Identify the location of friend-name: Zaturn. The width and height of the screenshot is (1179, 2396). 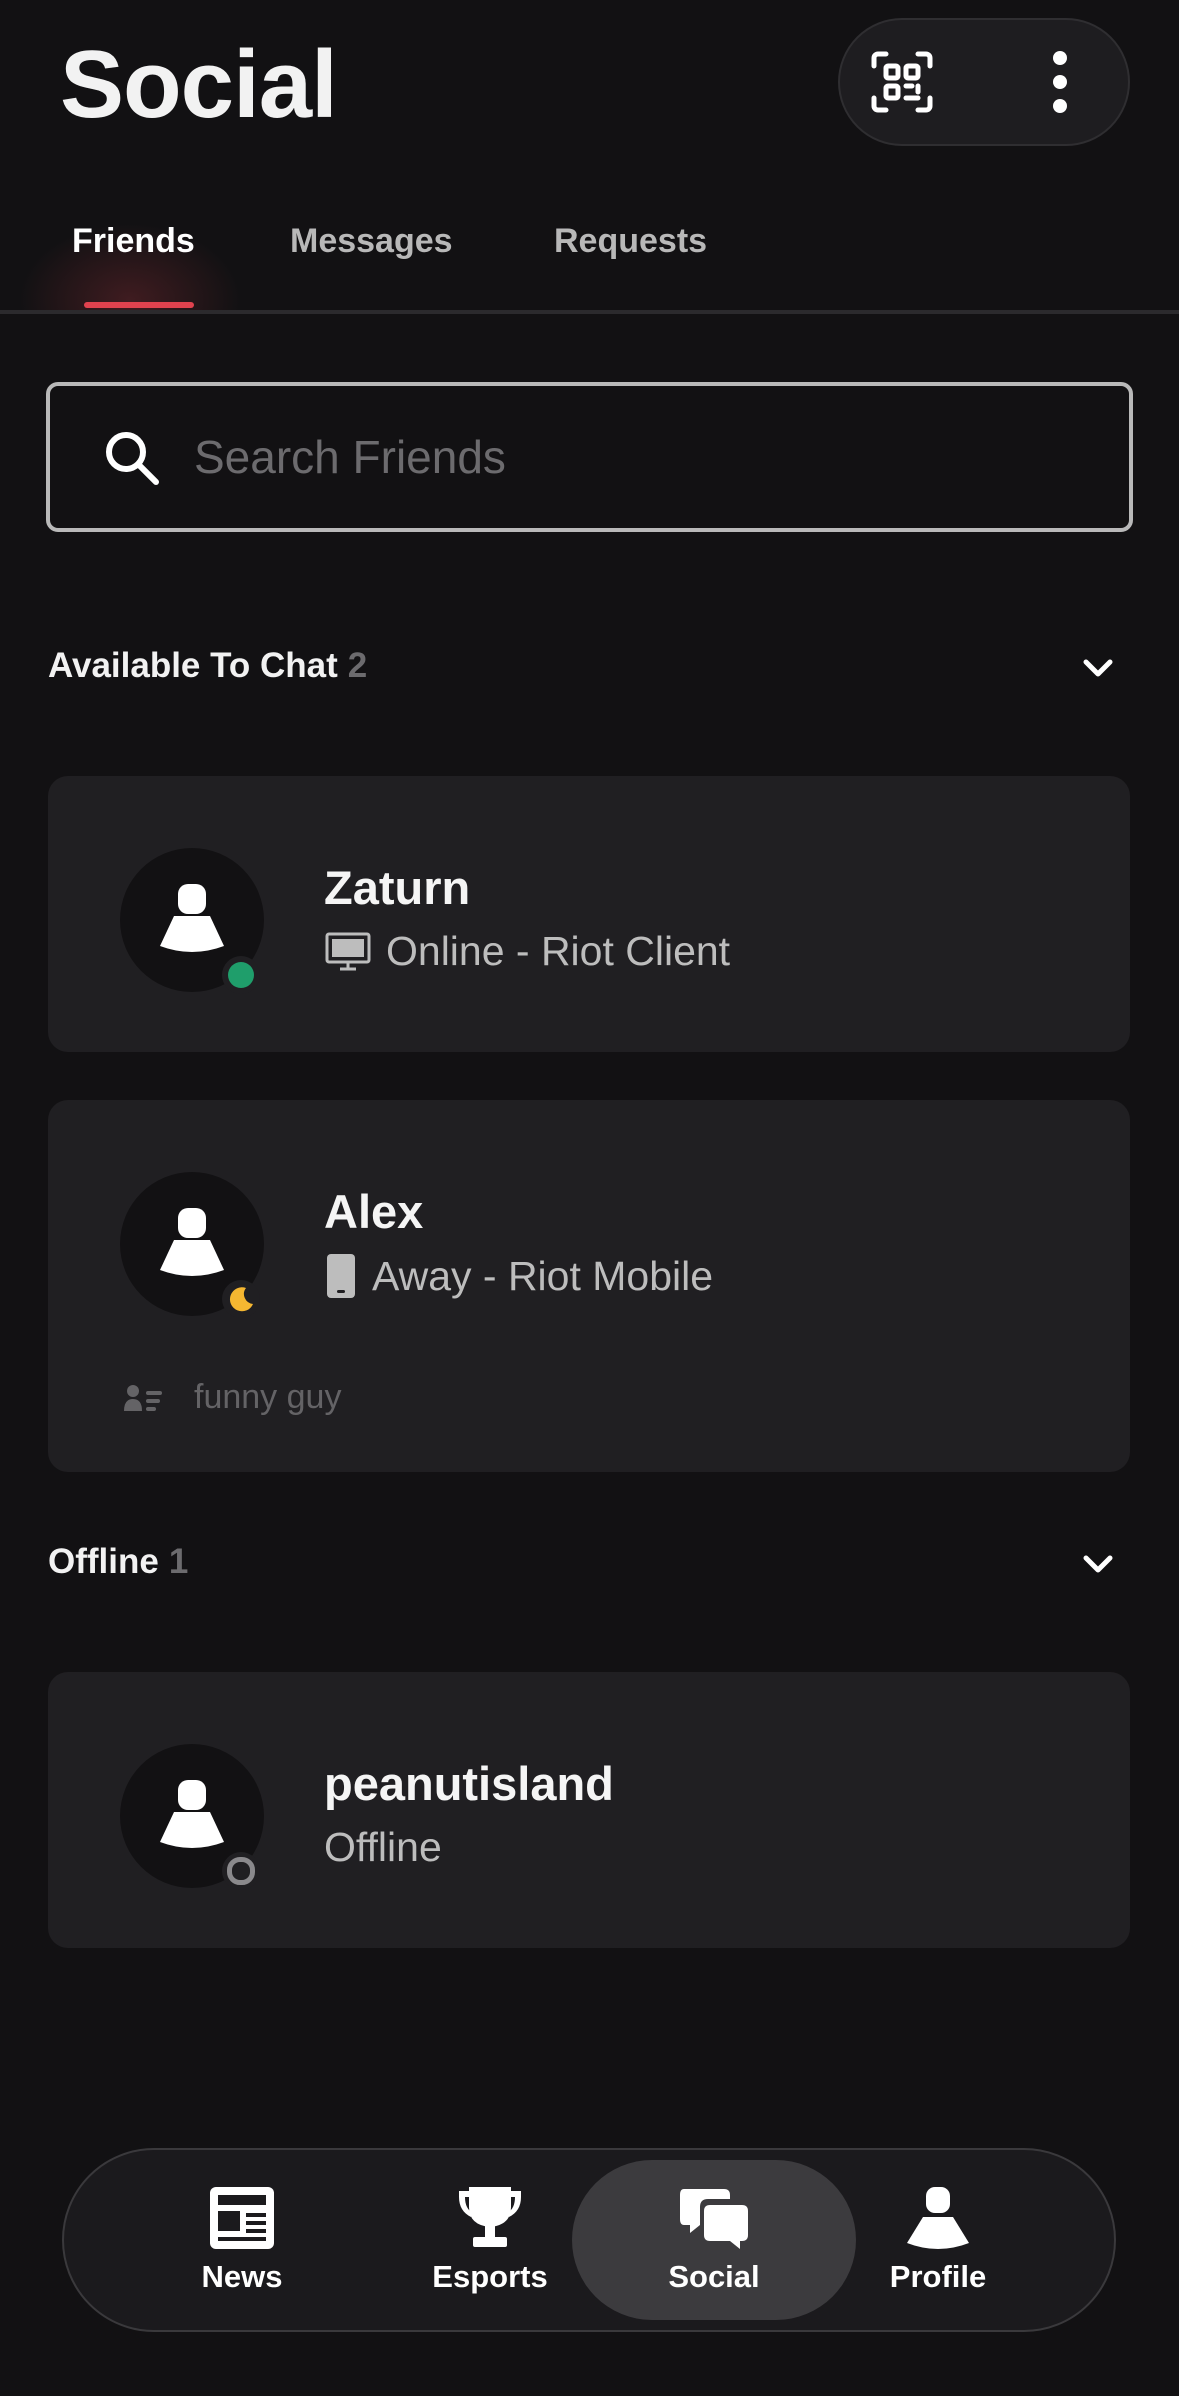
(397, 887).